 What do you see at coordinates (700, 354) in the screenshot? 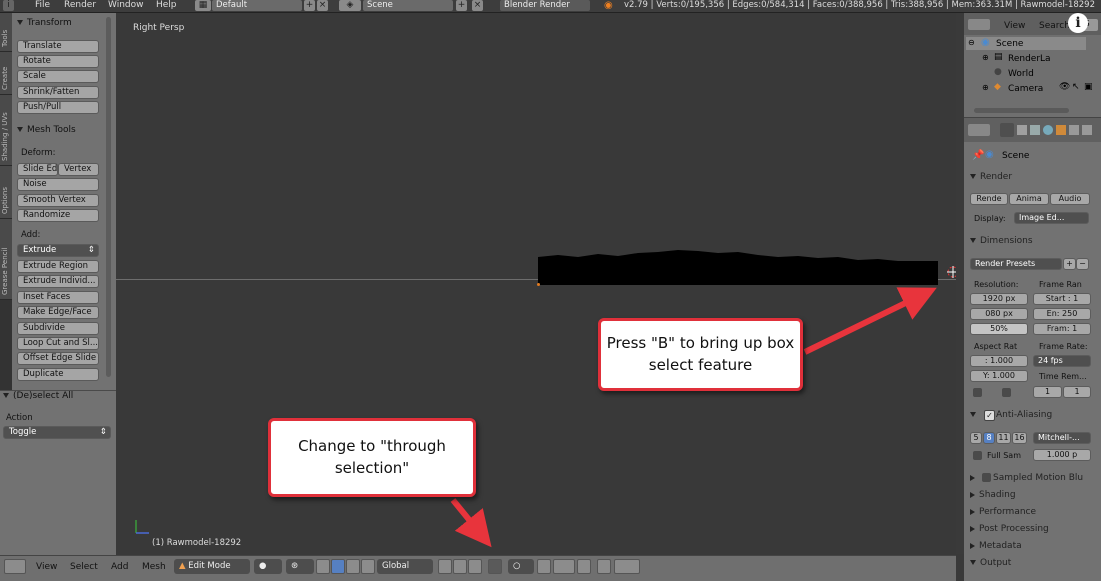
I see `box-select-callout: Press "B" to bring up box select feature` at bounding box center [700, 354].